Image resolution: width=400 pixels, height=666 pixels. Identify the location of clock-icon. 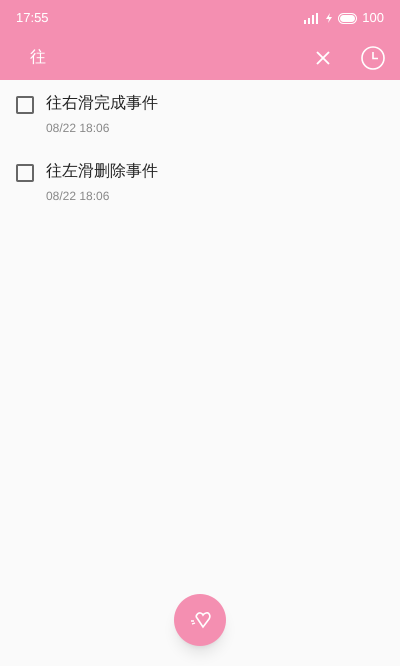
(373, 58).